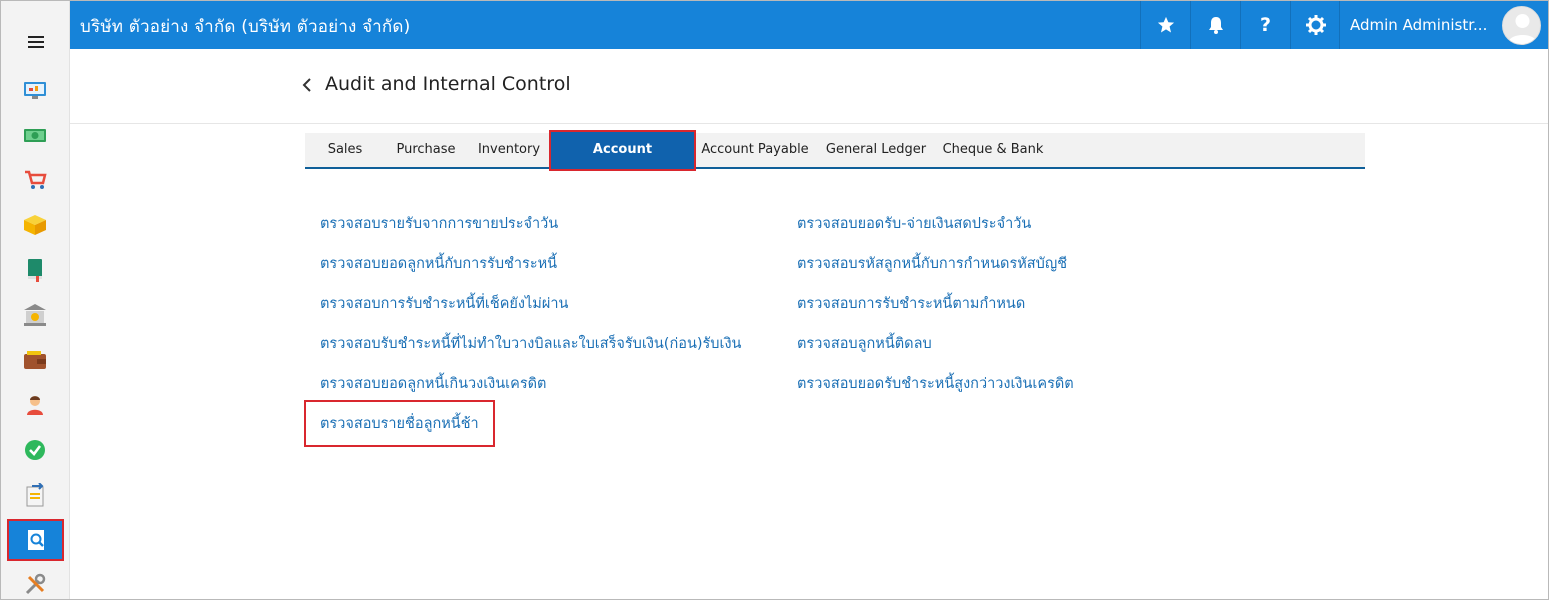 The width and height of the screenshot is (1549, 600). What do you see at coordinates (35, 360) in the screenshot?
I see `wallet-icon` at bounding box center [35, 360].